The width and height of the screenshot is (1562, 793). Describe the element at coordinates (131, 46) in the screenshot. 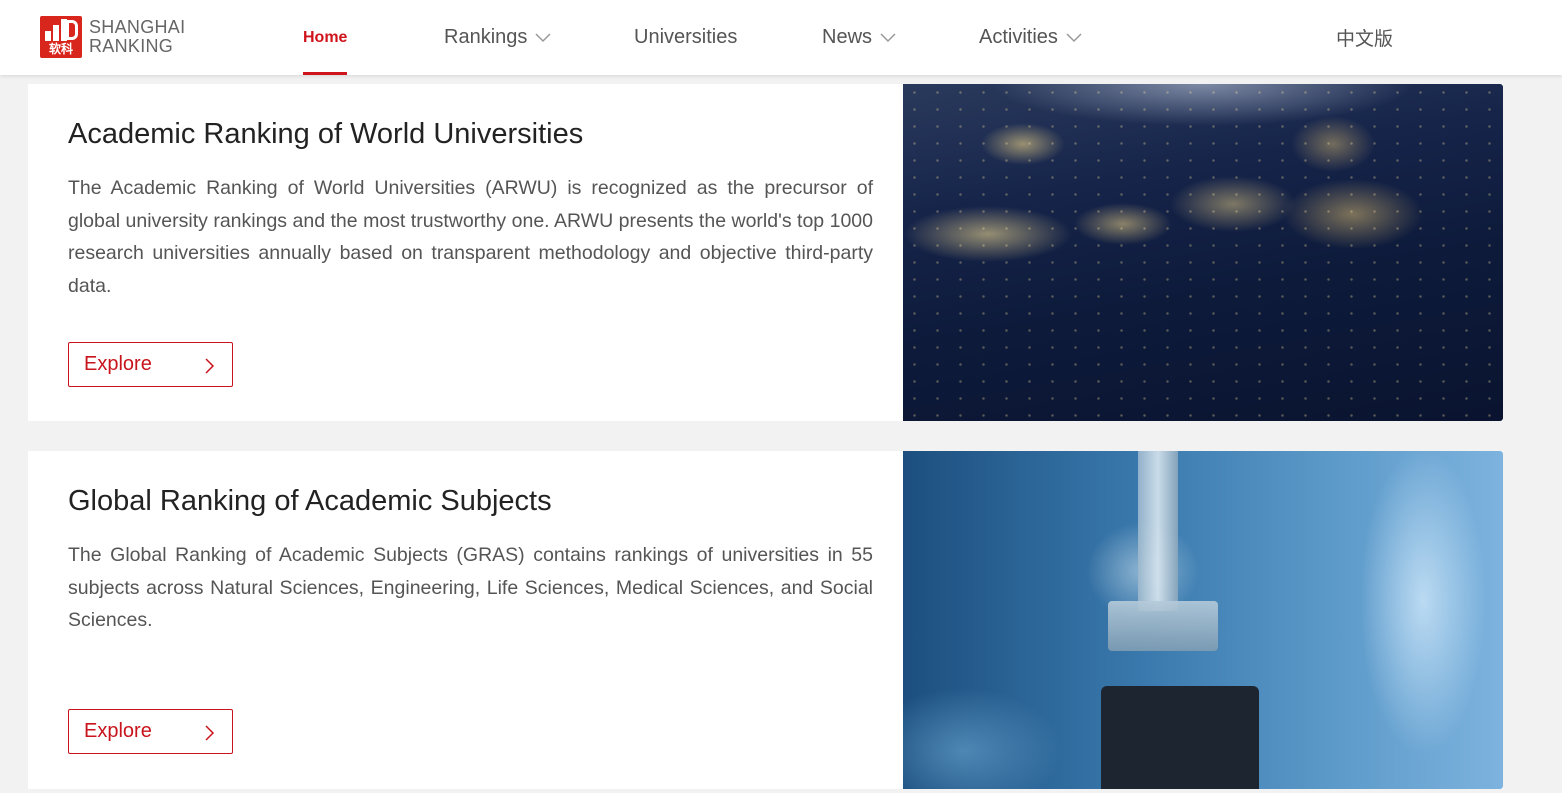

I see `logo-line-2: RANKING` at that location.